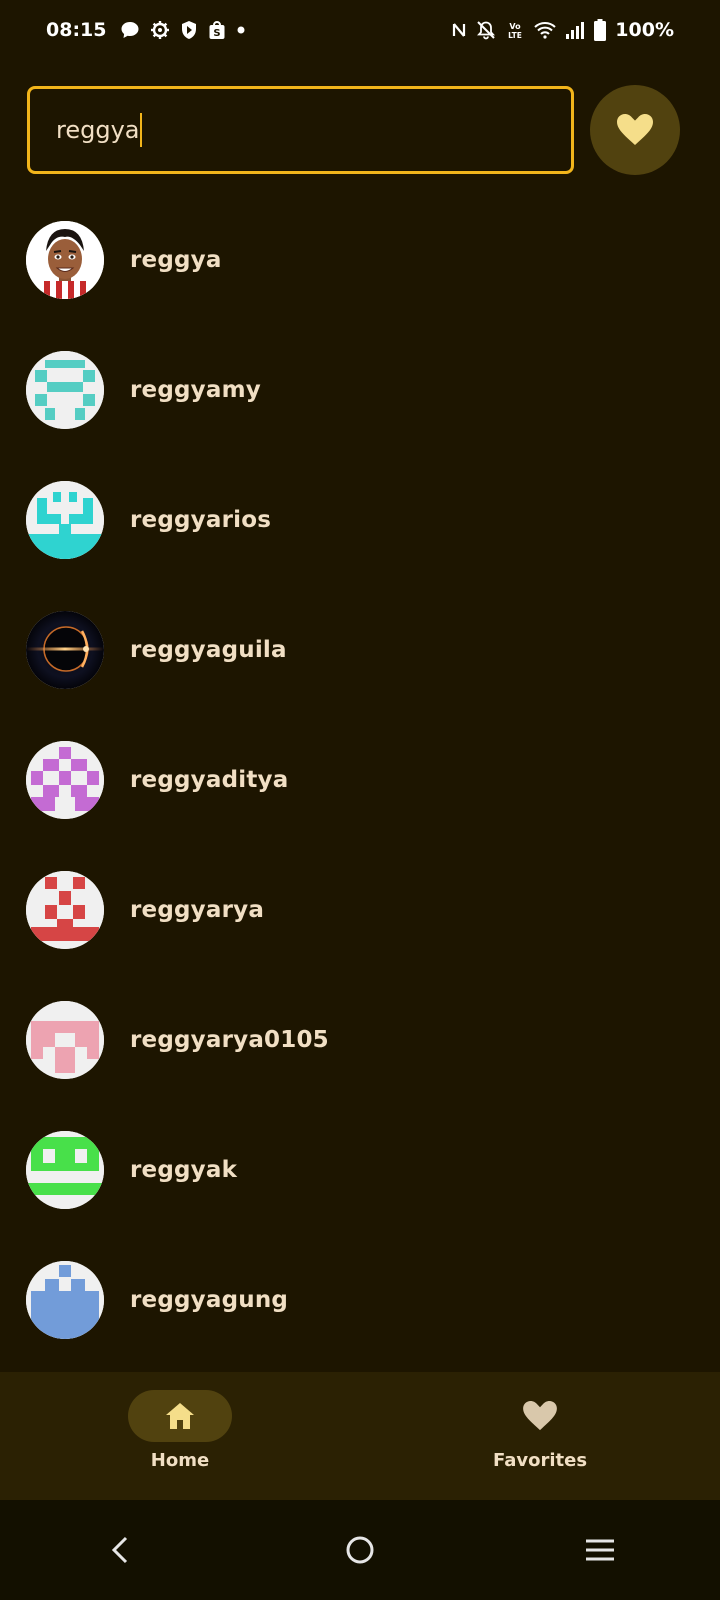 The height and width of the screenshot is (1600, 720). Describe the element at coordinates (515, 35) in the screenshot. I see `svg-text: LTE` at that location.